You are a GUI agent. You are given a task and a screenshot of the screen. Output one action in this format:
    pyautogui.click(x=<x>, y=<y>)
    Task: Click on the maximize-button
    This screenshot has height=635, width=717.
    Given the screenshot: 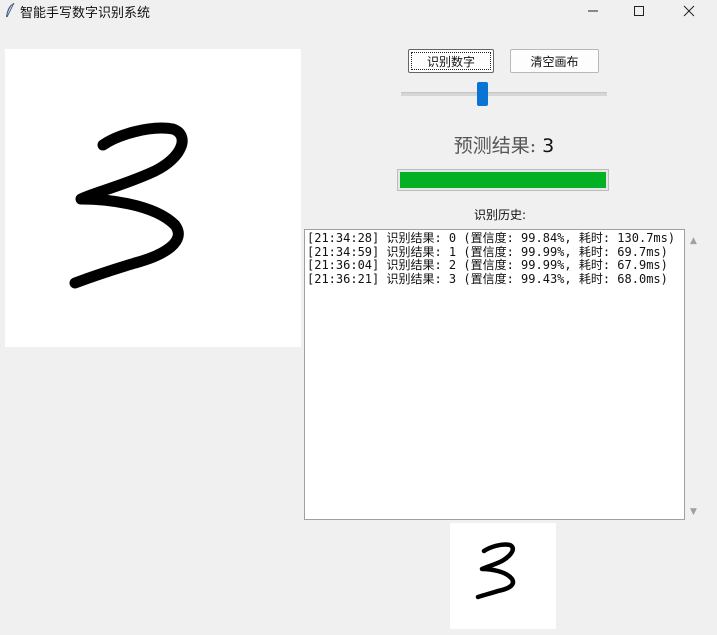 What is the action you would take?
    pyautogui.click(x=639, y=11)
    